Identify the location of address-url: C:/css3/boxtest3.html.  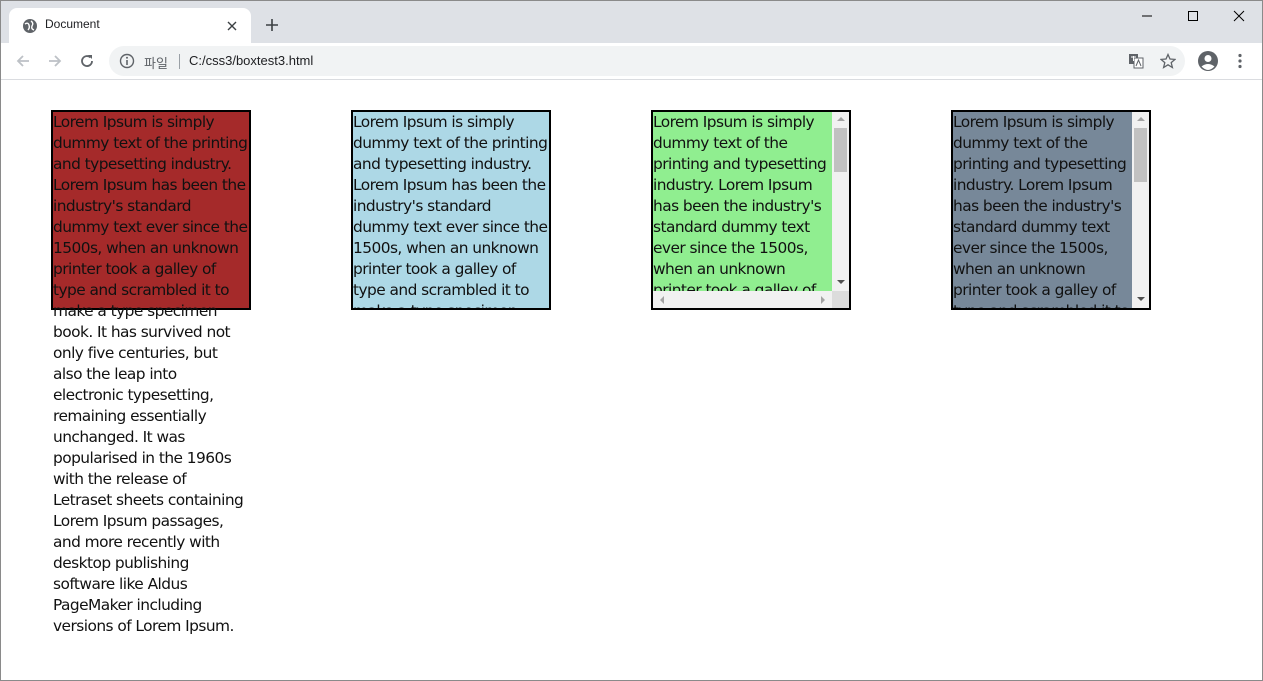
(251, 60).